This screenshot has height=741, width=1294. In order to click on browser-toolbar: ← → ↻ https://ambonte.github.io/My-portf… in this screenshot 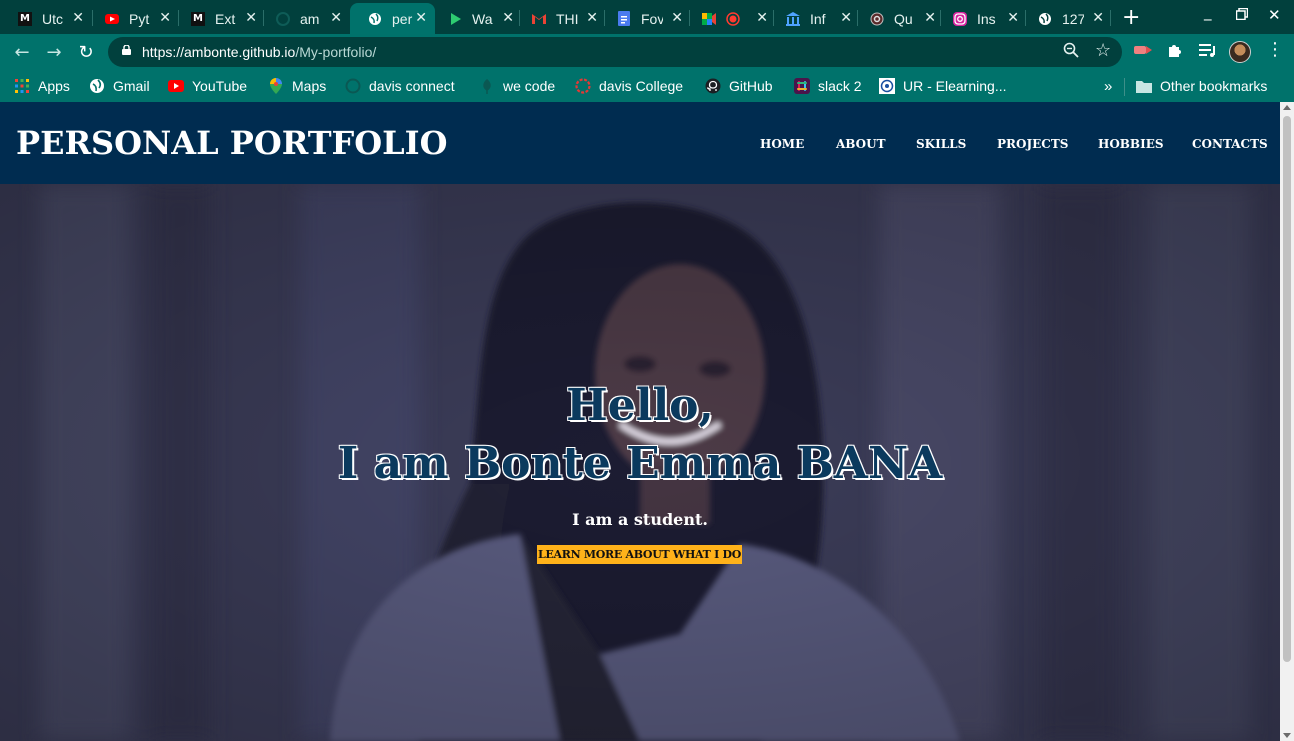, I will do `click(647, 52)`.